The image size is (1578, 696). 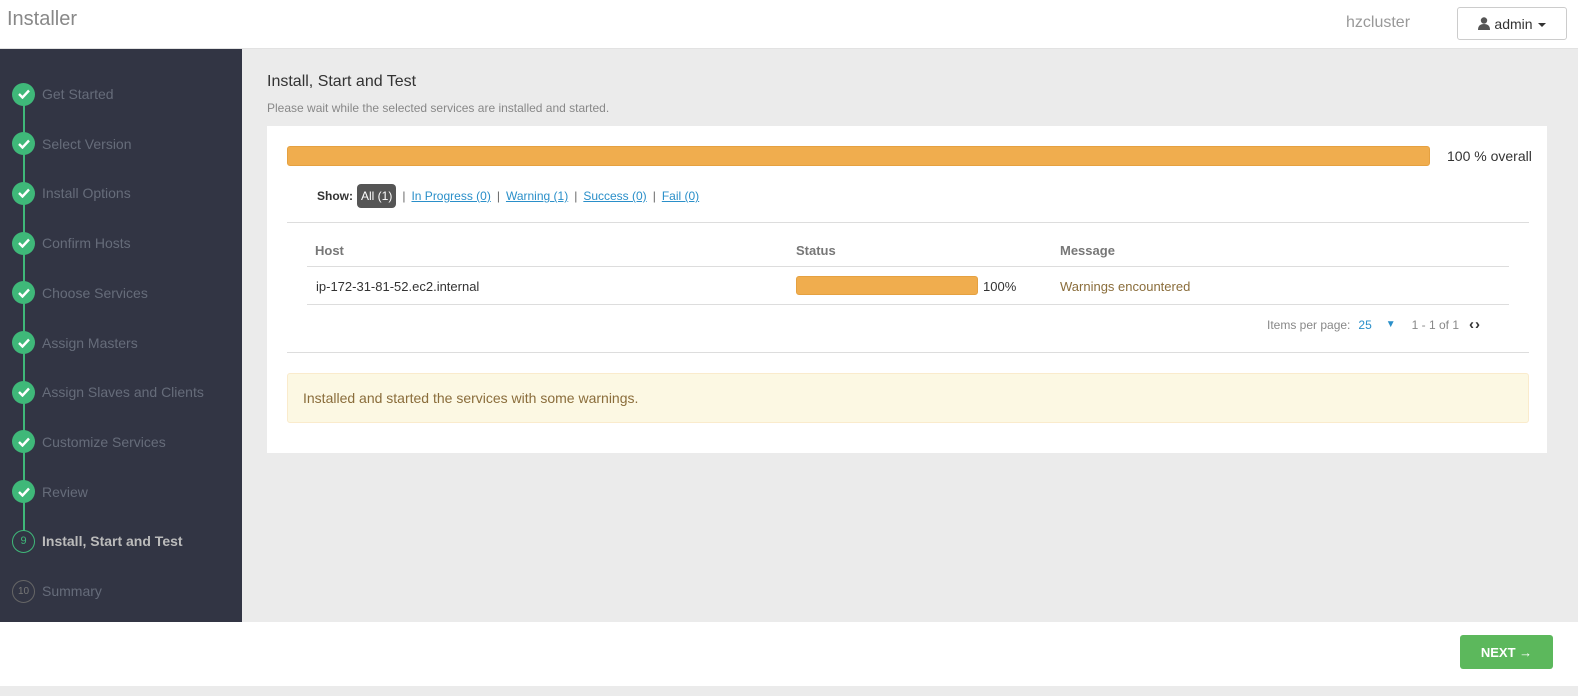 I want to click on row-divider, so click(x=908, y=304).